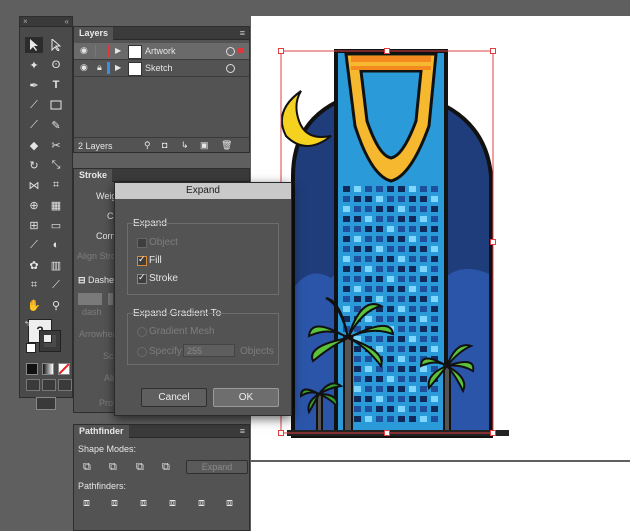 The width and height of the screenshot is (630, 531). Describe the element at coordinates (142, 260) in the screenshot. I see `fill-checkbox: ✓` at that location.